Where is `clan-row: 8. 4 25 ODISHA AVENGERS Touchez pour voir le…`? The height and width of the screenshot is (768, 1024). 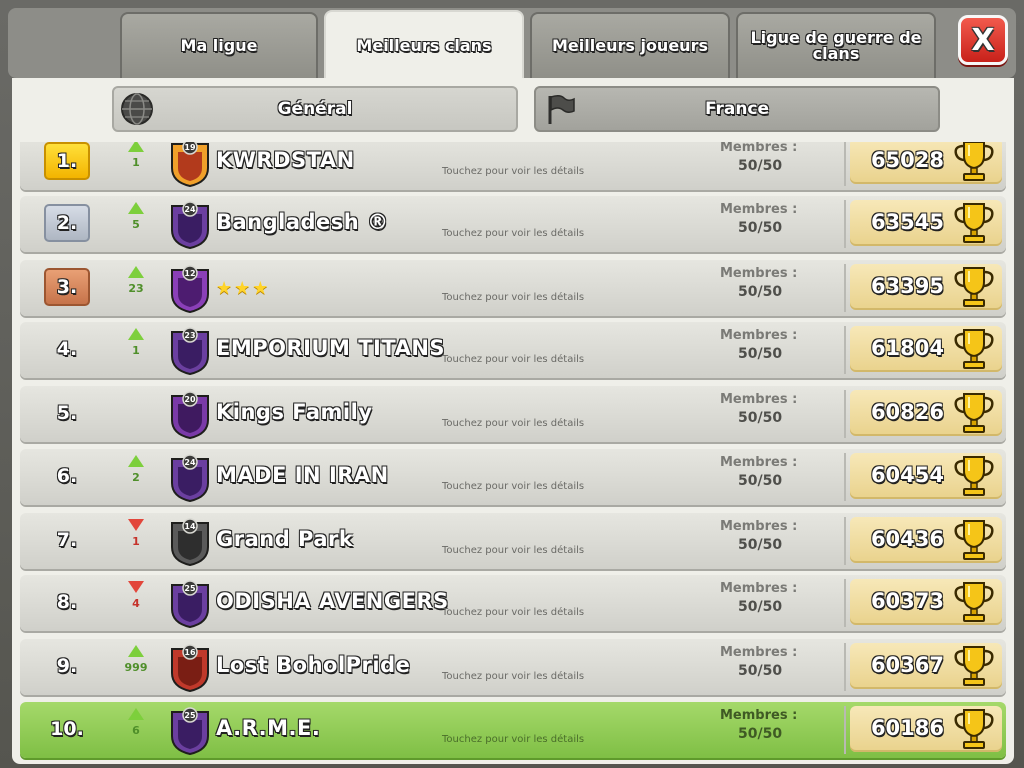 clan-row: 8. 4 25 ODISHA AVENGERS Touchez pour voir le… is located at coordinates (513, 603).